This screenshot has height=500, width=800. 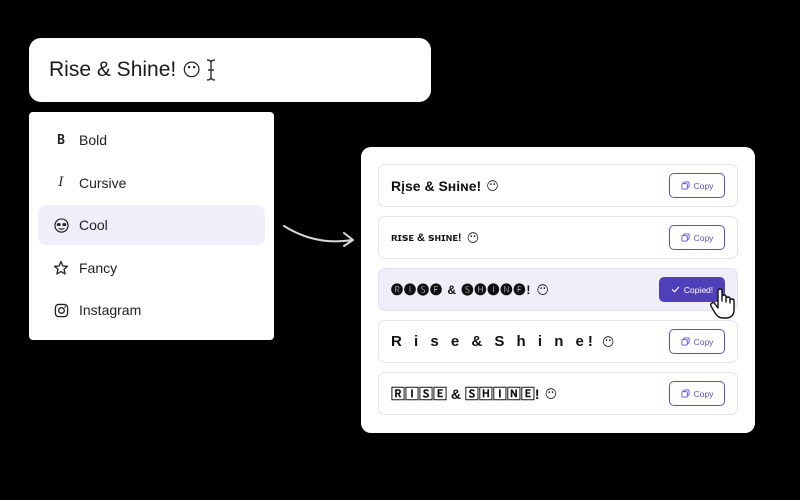 I want to click on input-emoji: 😶, so click(x=191, y=69).